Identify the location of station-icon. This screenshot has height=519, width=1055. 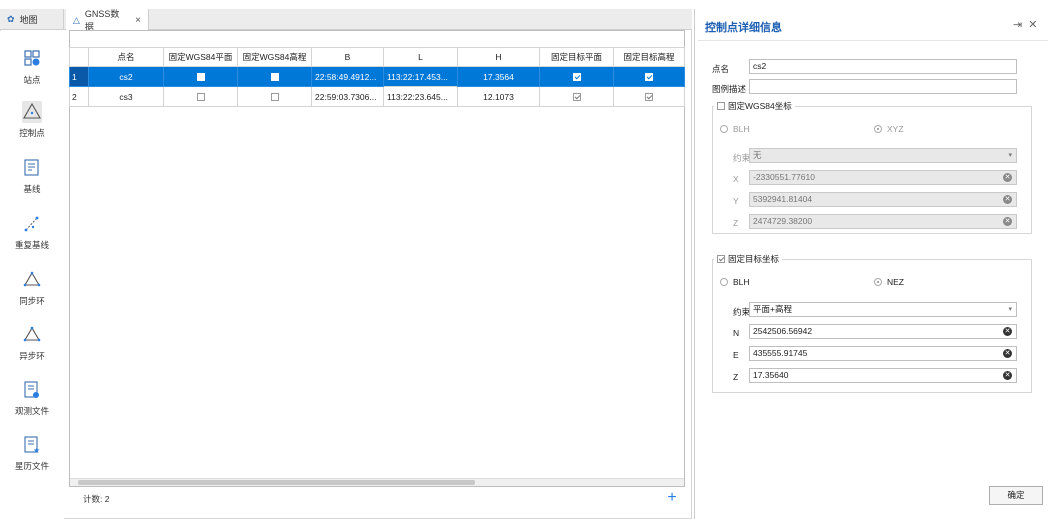
(32, 58).